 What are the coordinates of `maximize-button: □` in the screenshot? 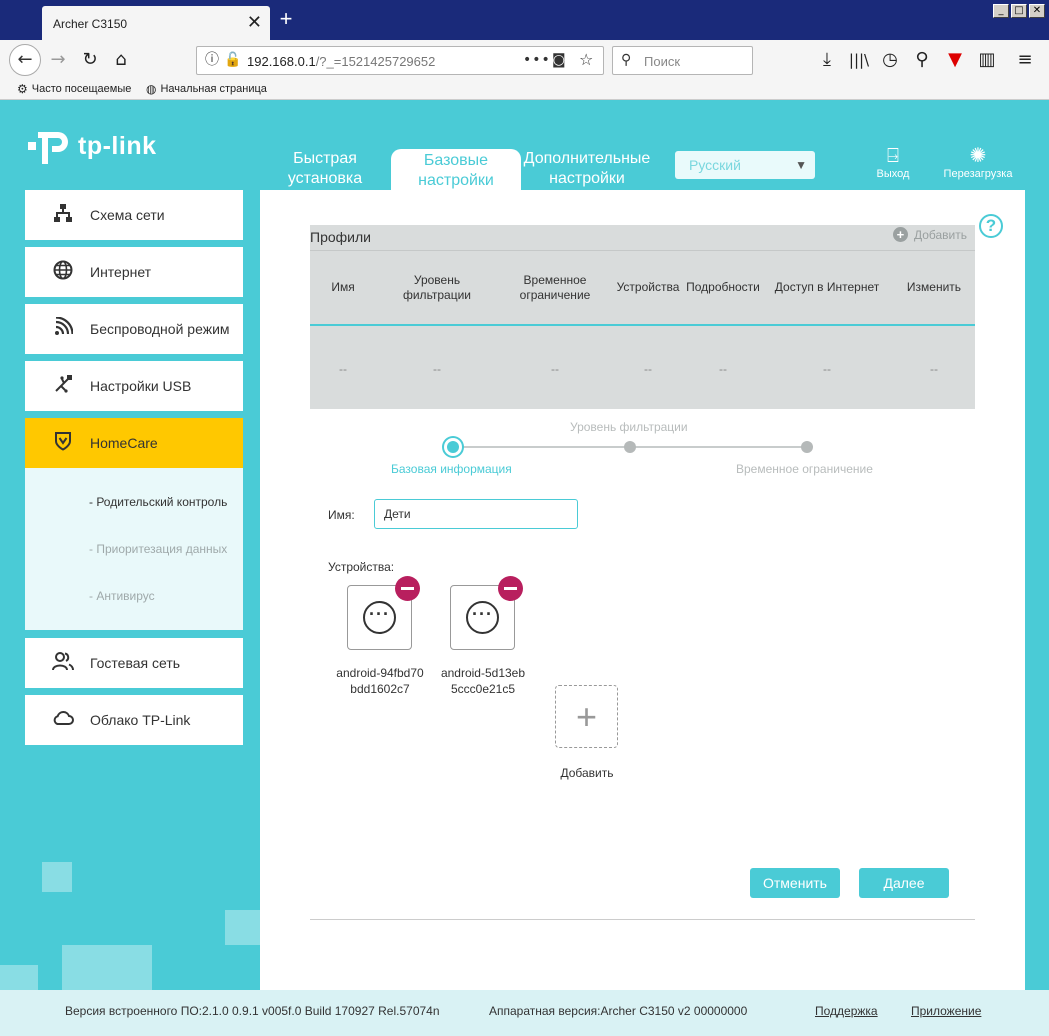 It's located at (1019, 11).